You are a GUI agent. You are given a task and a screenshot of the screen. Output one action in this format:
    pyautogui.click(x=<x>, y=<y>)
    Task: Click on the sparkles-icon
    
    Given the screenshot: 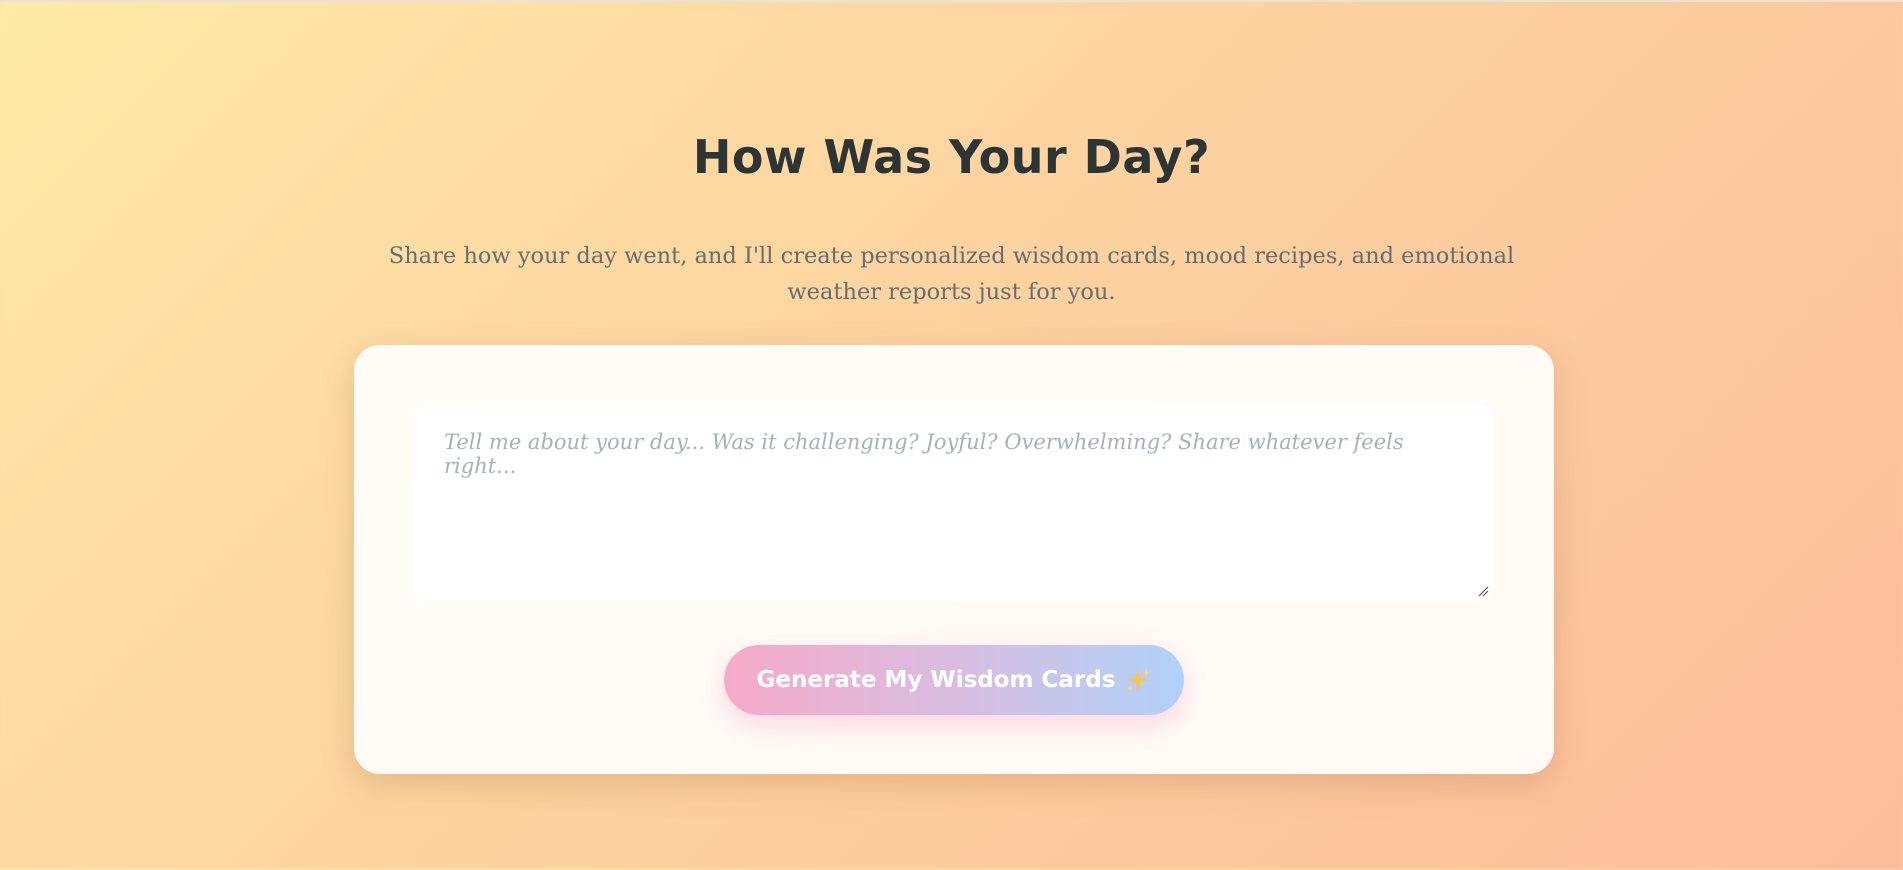 What is the action you would take?
    pyautogui.click(x=1138, y=680)
    